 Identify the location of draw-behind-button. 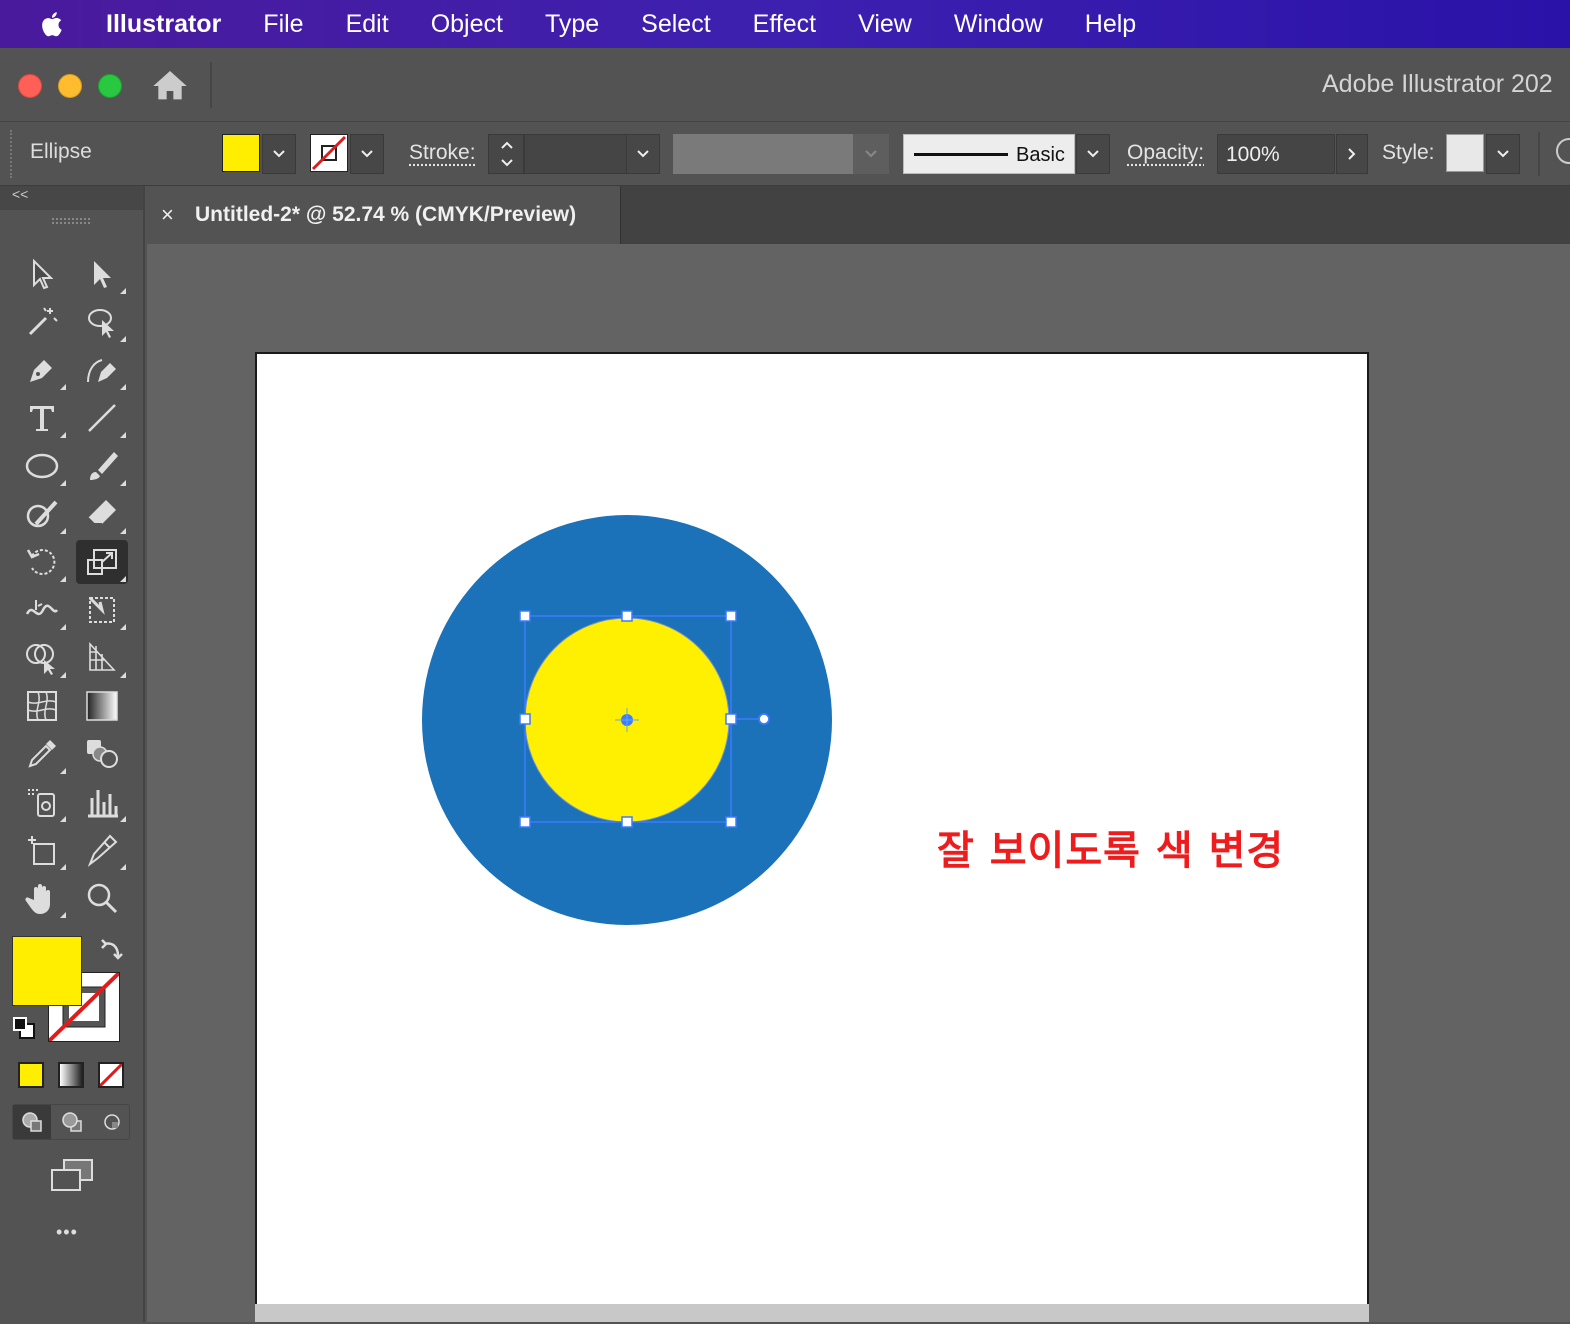
(72, 1122).